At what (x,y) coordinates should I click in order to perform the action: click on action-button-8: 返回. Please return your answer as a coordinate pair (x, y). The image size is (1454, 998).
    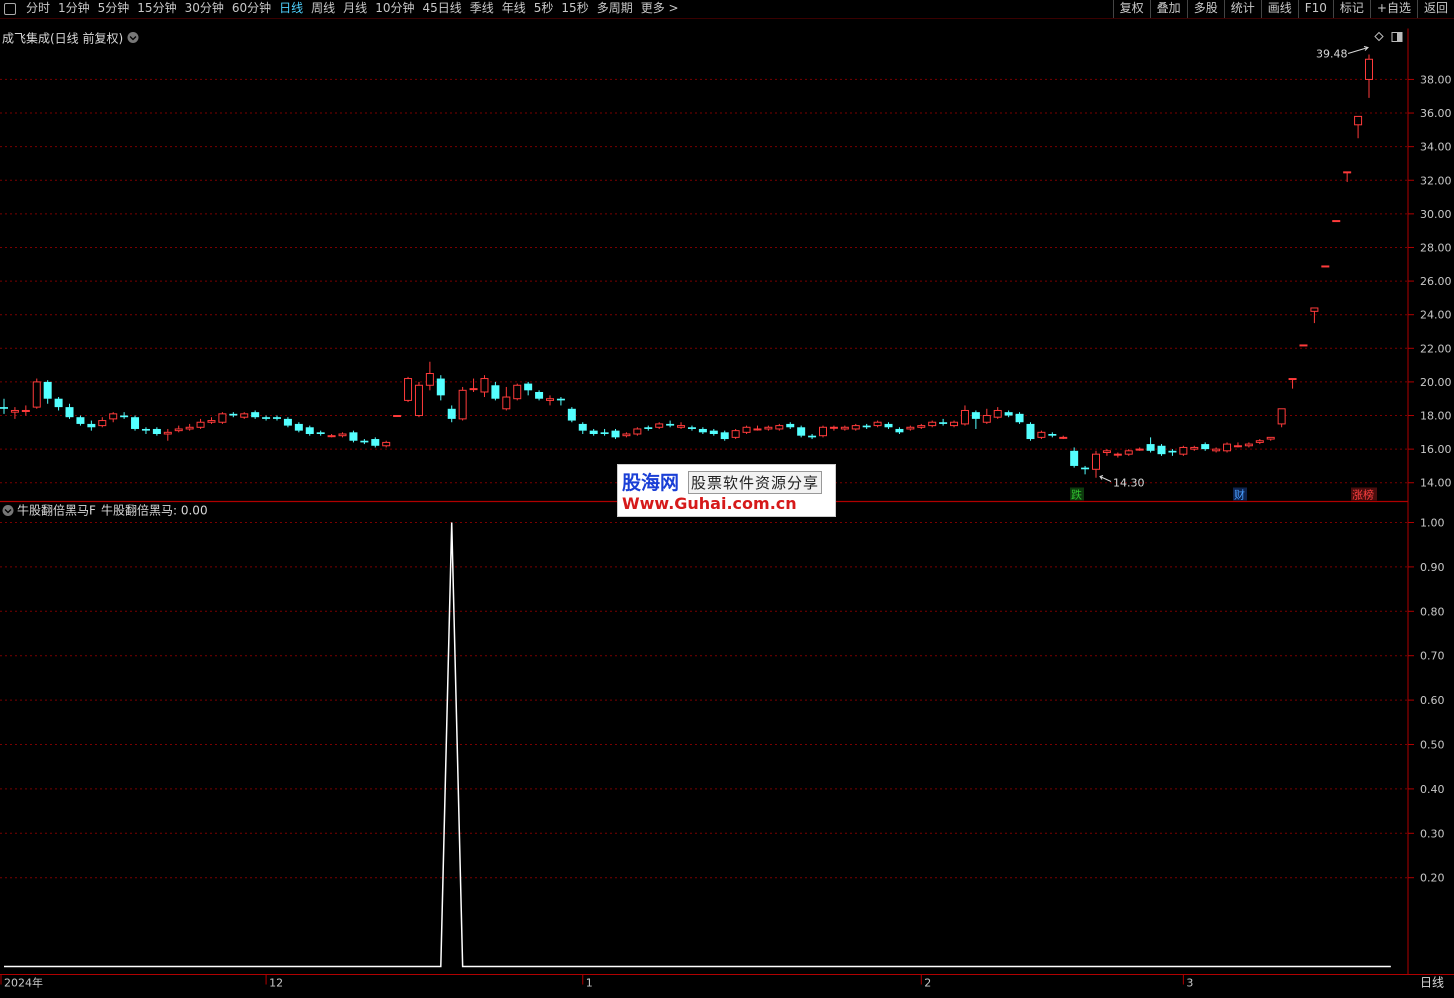
    Looking at the image, I should click on (1435, 9).